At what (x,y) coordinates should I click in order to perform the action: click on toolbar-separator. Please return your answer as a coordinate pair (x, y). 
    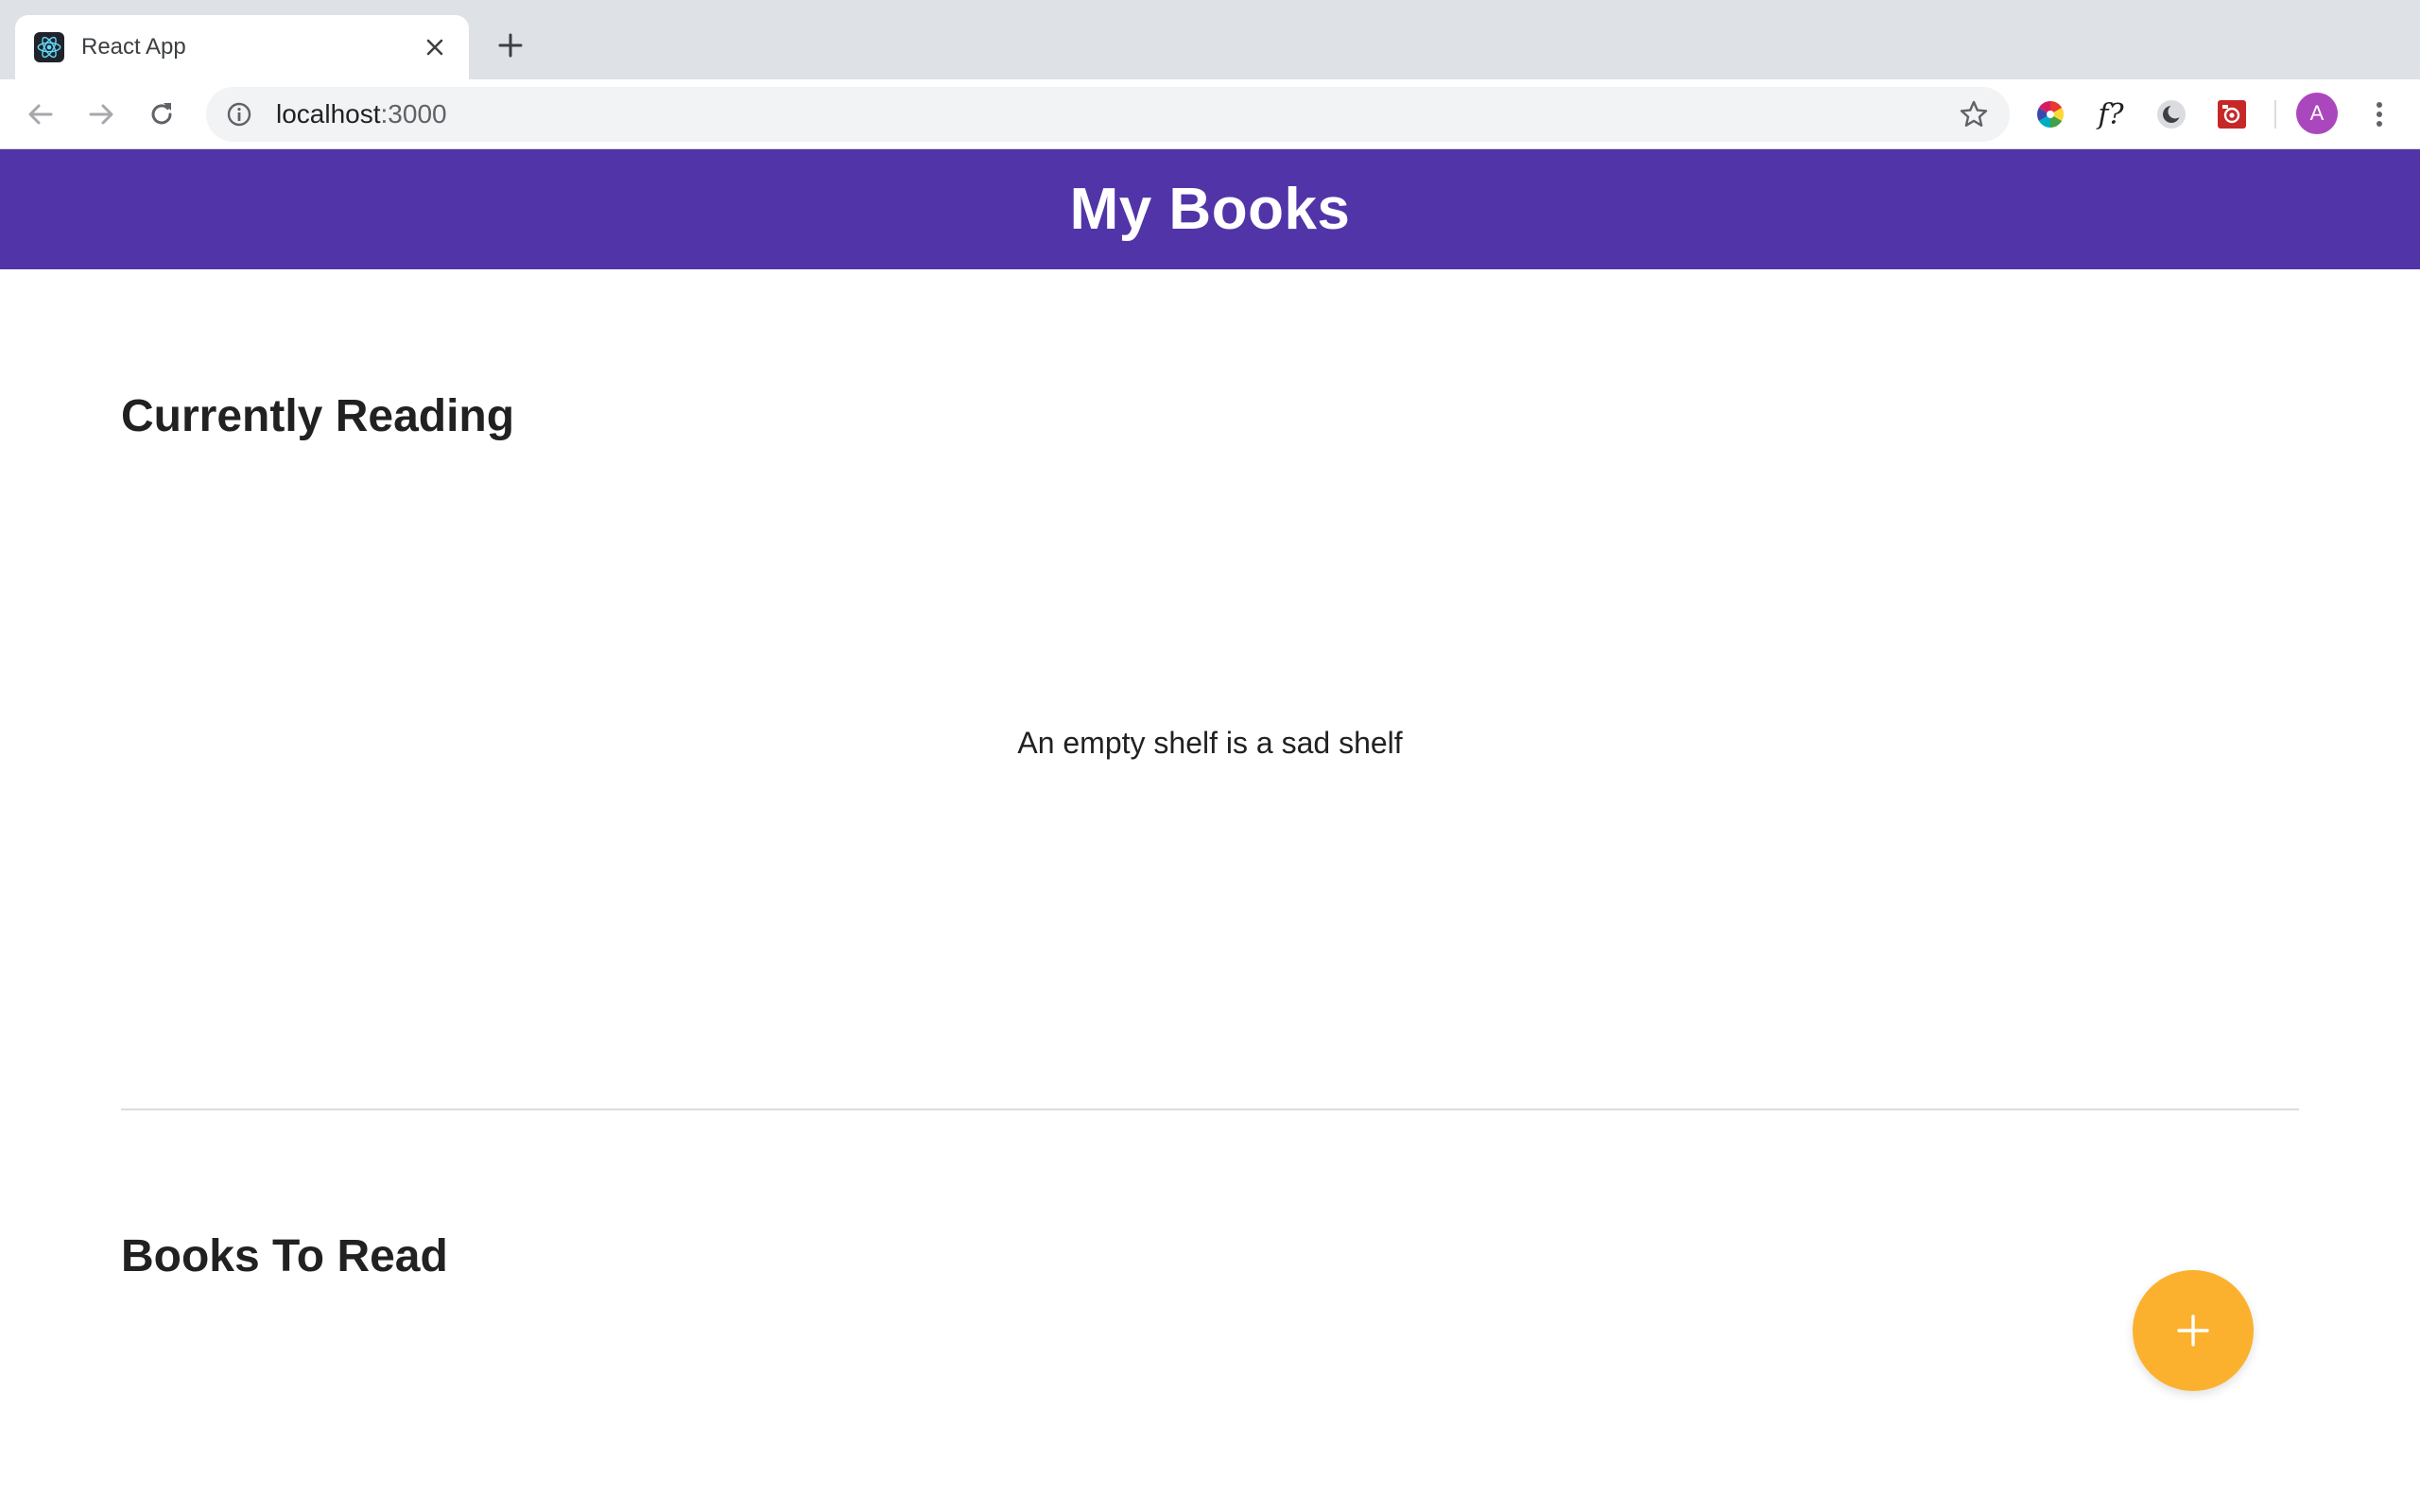
    Looking at the image, I should click on (2275, 114).